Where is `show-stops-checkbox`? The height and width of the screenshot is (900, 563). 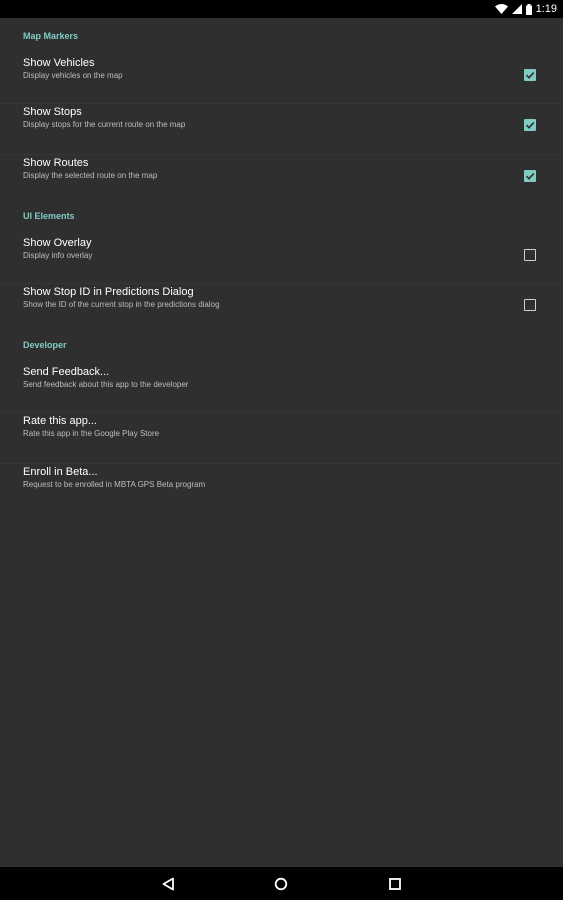 show-stops-checkbox is located at coordinates (530, 125).